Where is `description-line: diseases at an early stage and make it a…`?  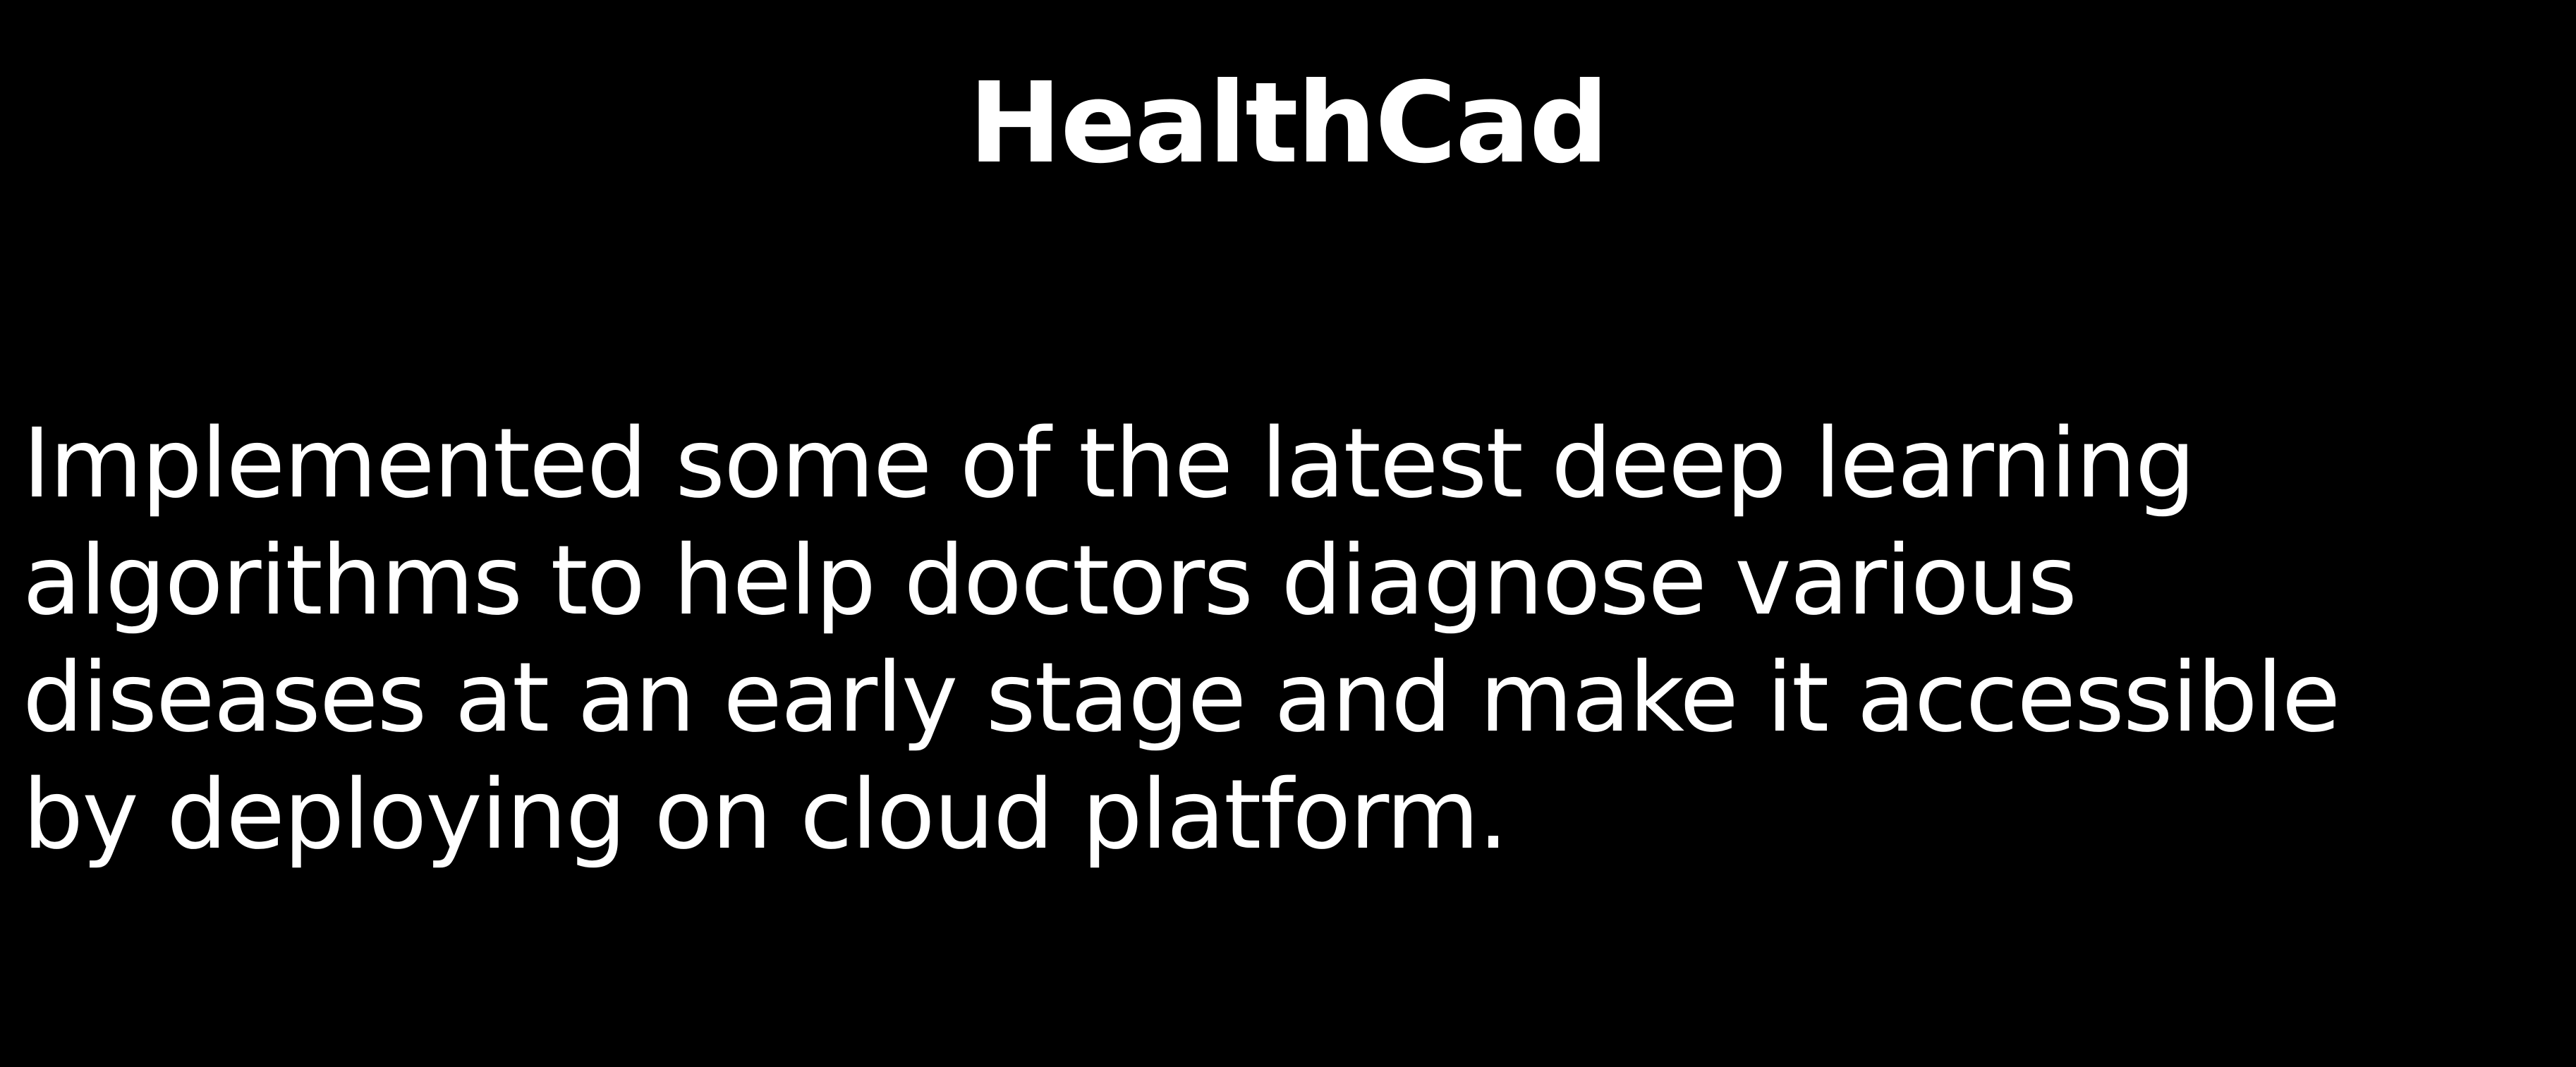
description-line: diseases at an early stage and make it a… is located at coordinates (1181, 698).